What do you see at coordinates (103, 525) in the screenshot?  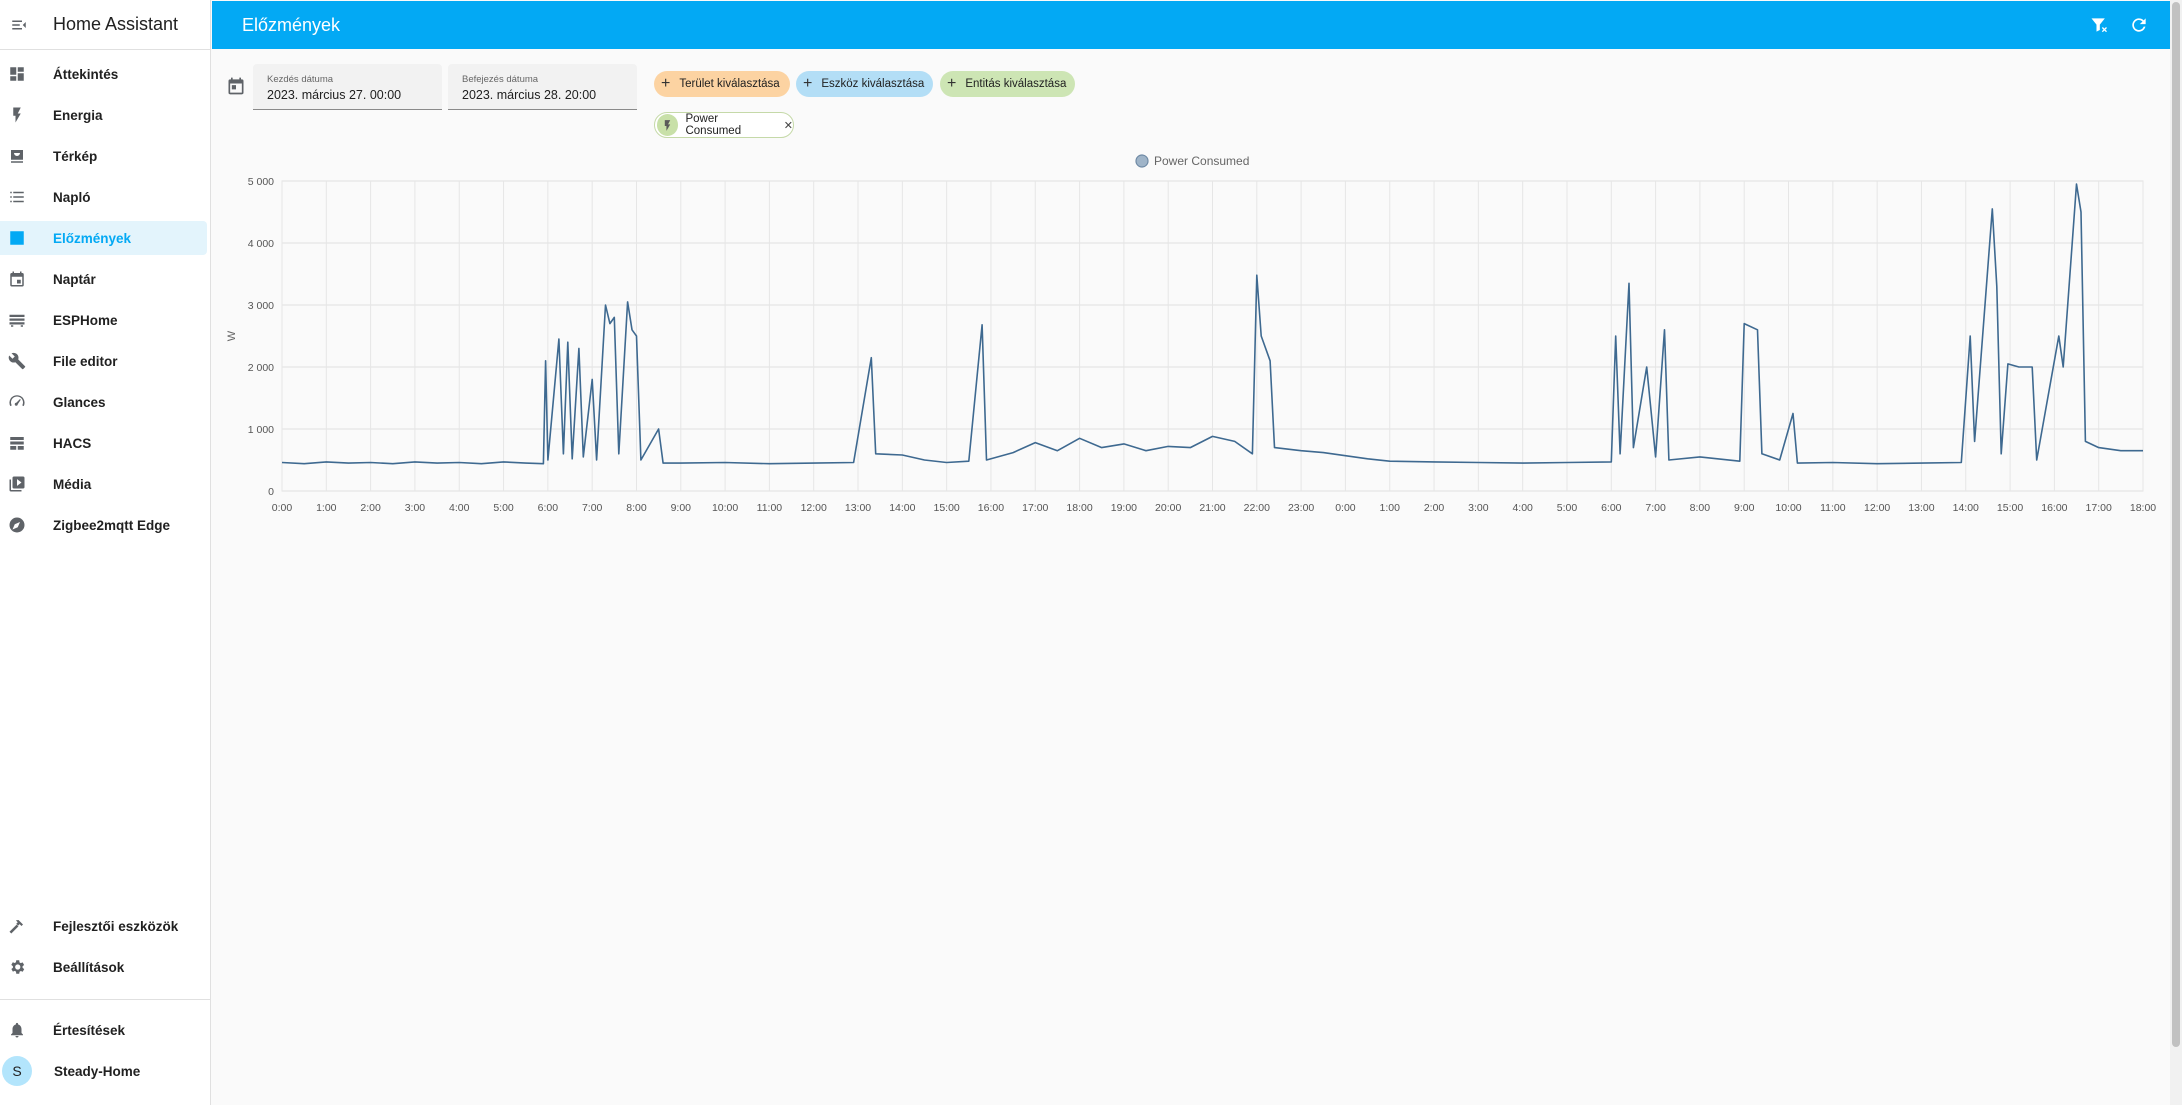 I see `sidebar-item-zigbee2mqtt-edge: Zigbee2mqtt Edge` at bounding box center [103, 525].